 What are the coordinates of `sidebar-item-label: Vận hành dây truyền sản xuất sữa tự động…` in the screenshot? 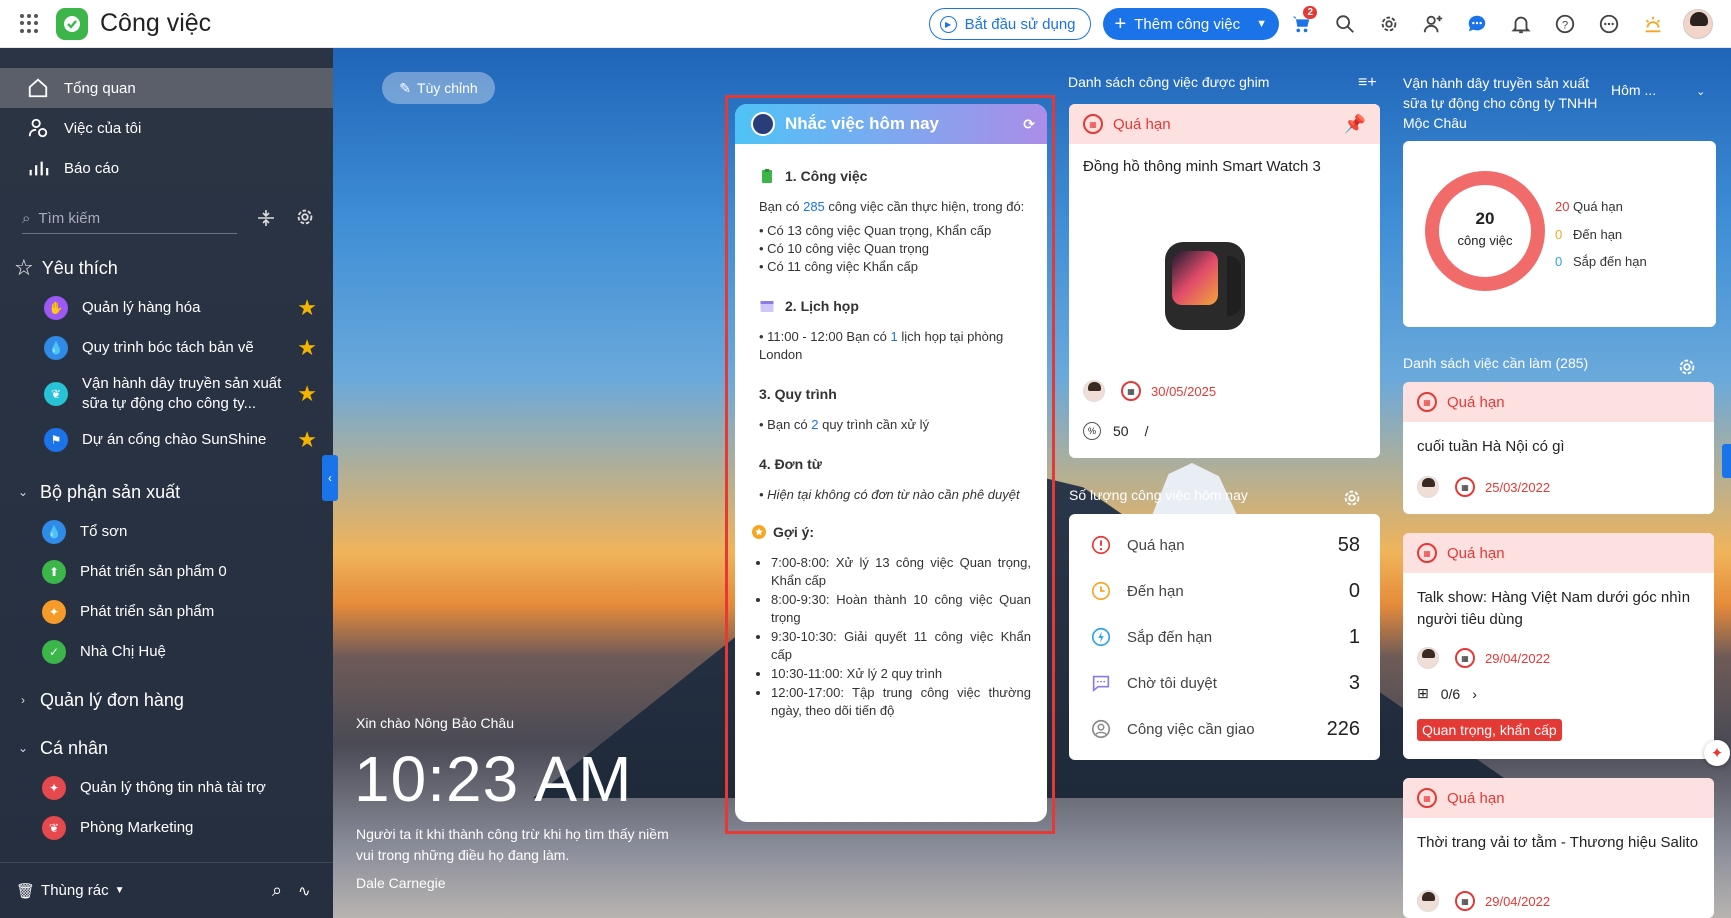 It's located at (182, 393).